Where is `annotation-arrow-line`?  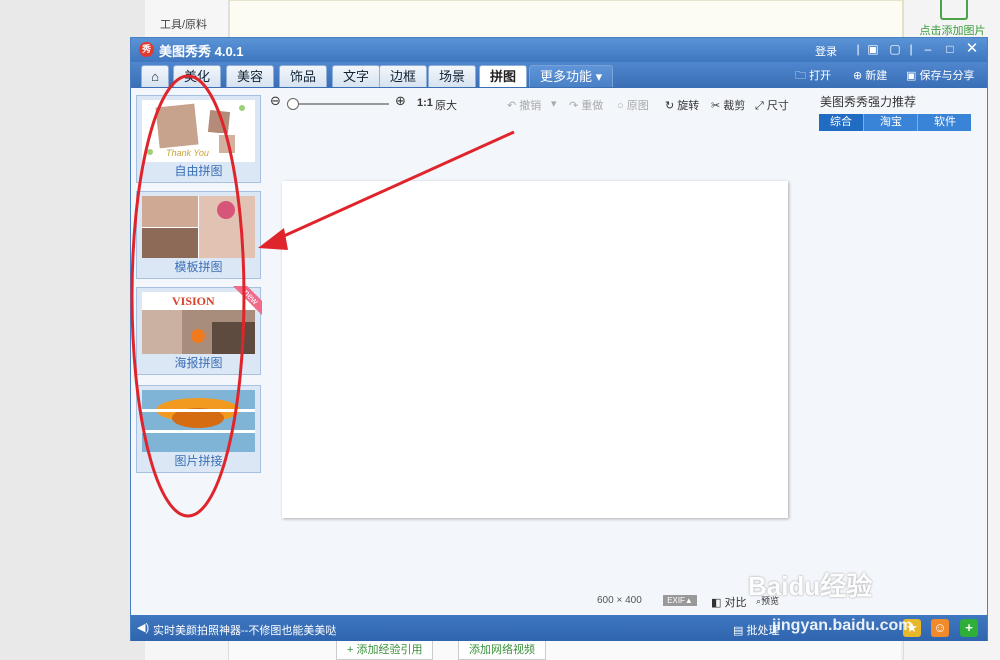
annotation-arrow-line is located at coordinates (394, 186).